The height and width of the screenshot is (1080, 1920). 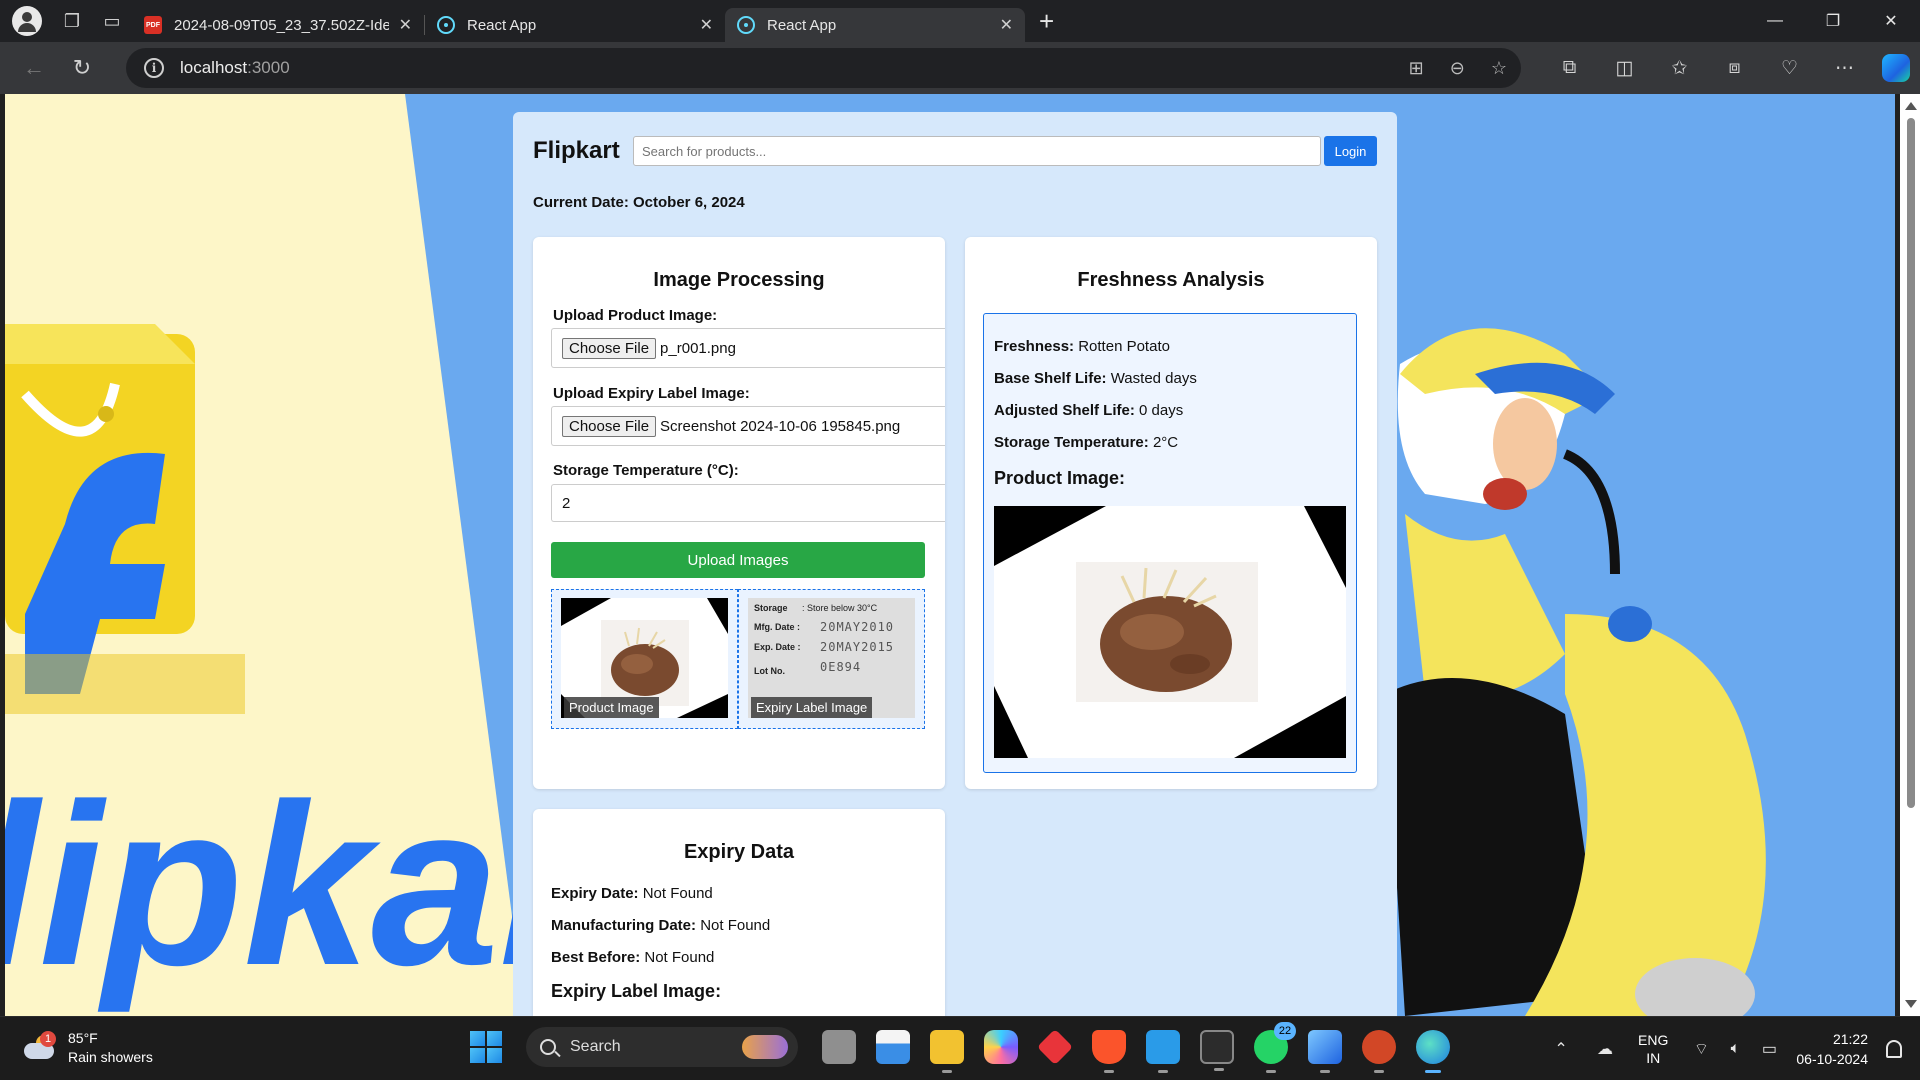 What do you see at coordinates (1170, 632) in the screenshot?
I see `product-image` at bounding box center [1170, 632].